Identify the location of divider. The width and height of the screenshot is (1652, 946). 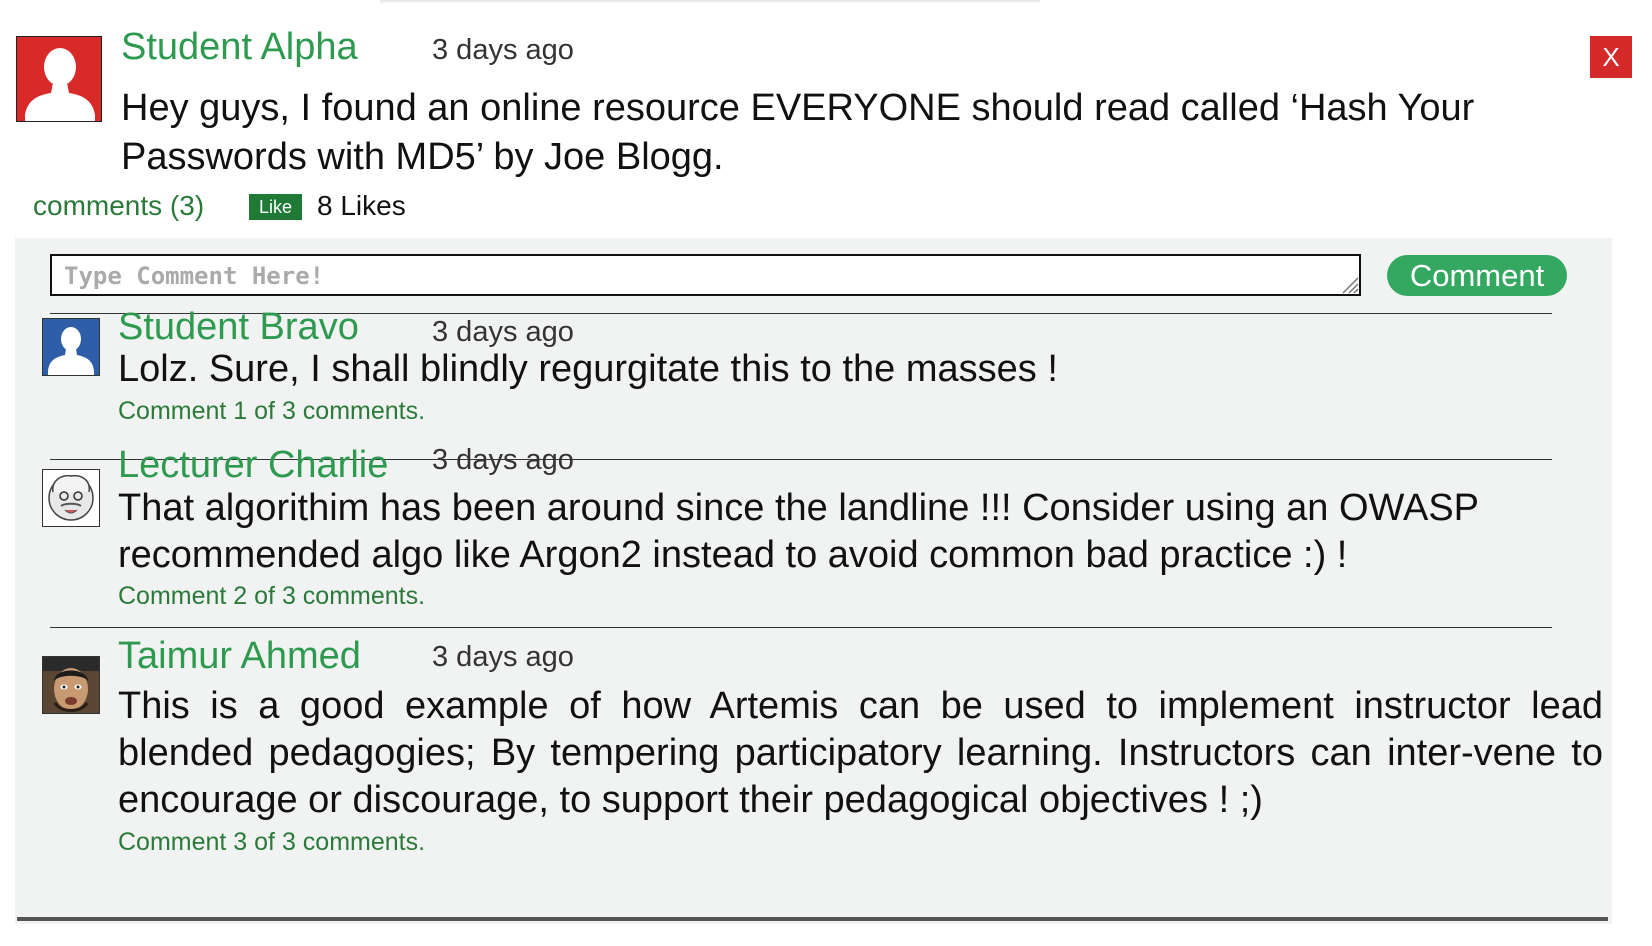
(801, 627).